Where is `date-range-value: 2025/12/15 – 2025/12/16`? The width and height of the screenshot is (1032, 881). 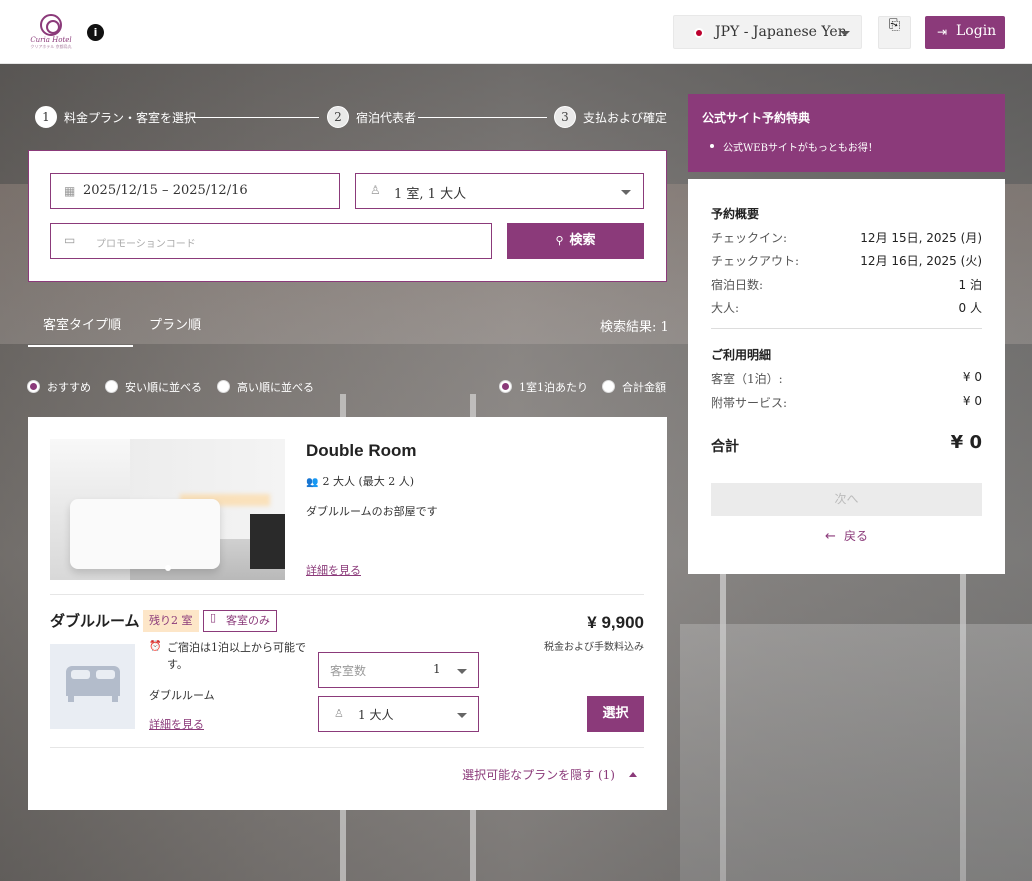 date-range-value: 2025/12/15 – 2025/12/16 is located at coordinates (165, 190).